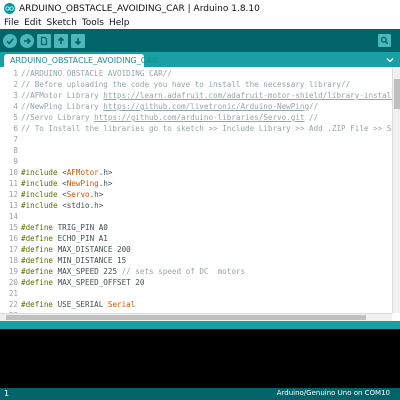 The image size is (400, 400). What do you see at coordinates (105, 172) in the screenshot?
I see `code-token: .h>` at bounding box center [105, 172].